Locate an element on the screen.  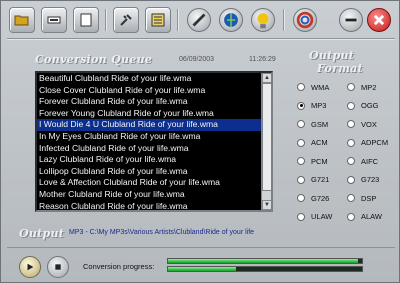
format-label: ACM is located at coordinates (319, 142).